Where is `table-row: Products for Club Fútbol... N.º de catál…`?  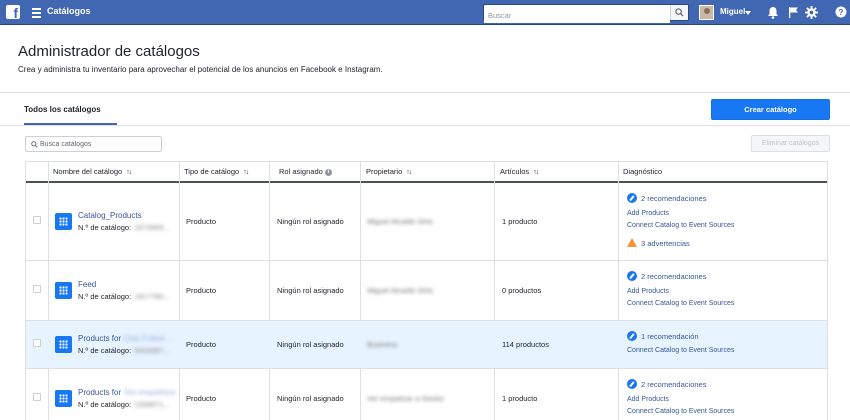 table-row: Products for Club Fútbol... N.º de catál… is located at coordinates (426, 345).